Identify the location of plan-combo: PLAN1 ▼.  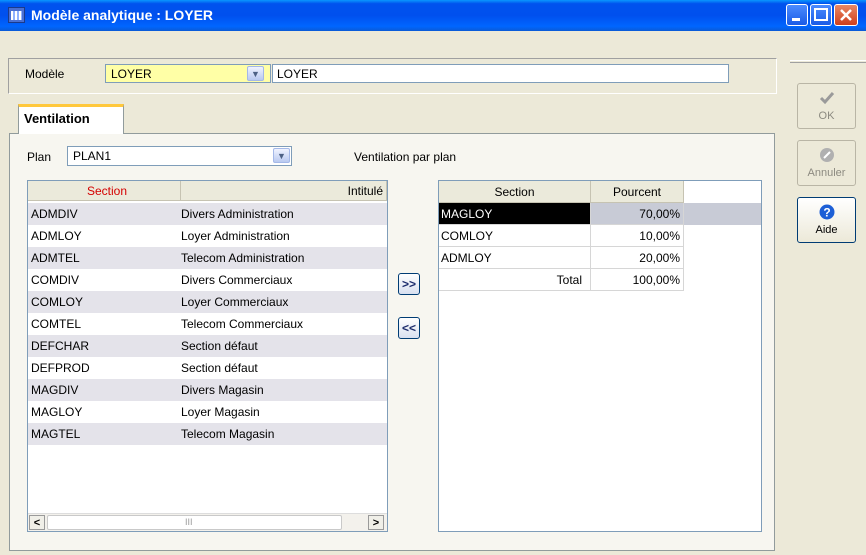
(179, 156).